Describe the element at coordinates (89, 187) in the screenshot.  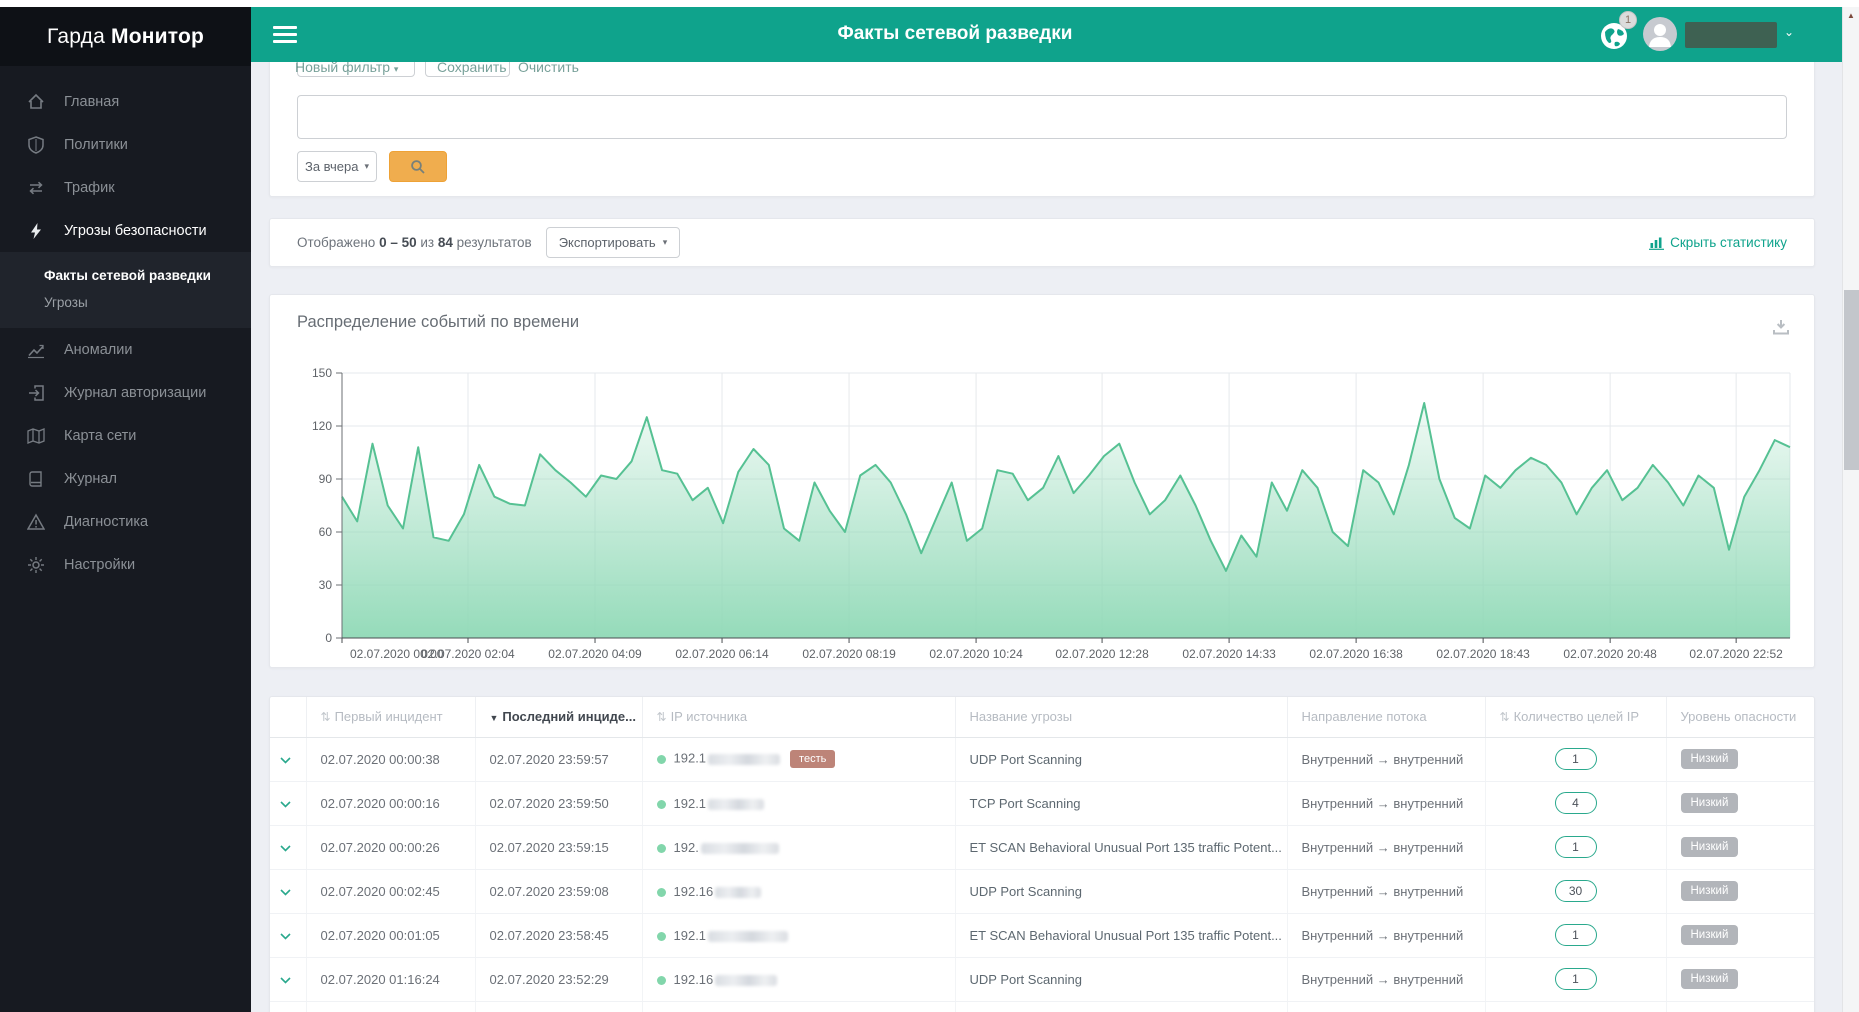
I see `sidebar-item-label: Трафик` at that location.